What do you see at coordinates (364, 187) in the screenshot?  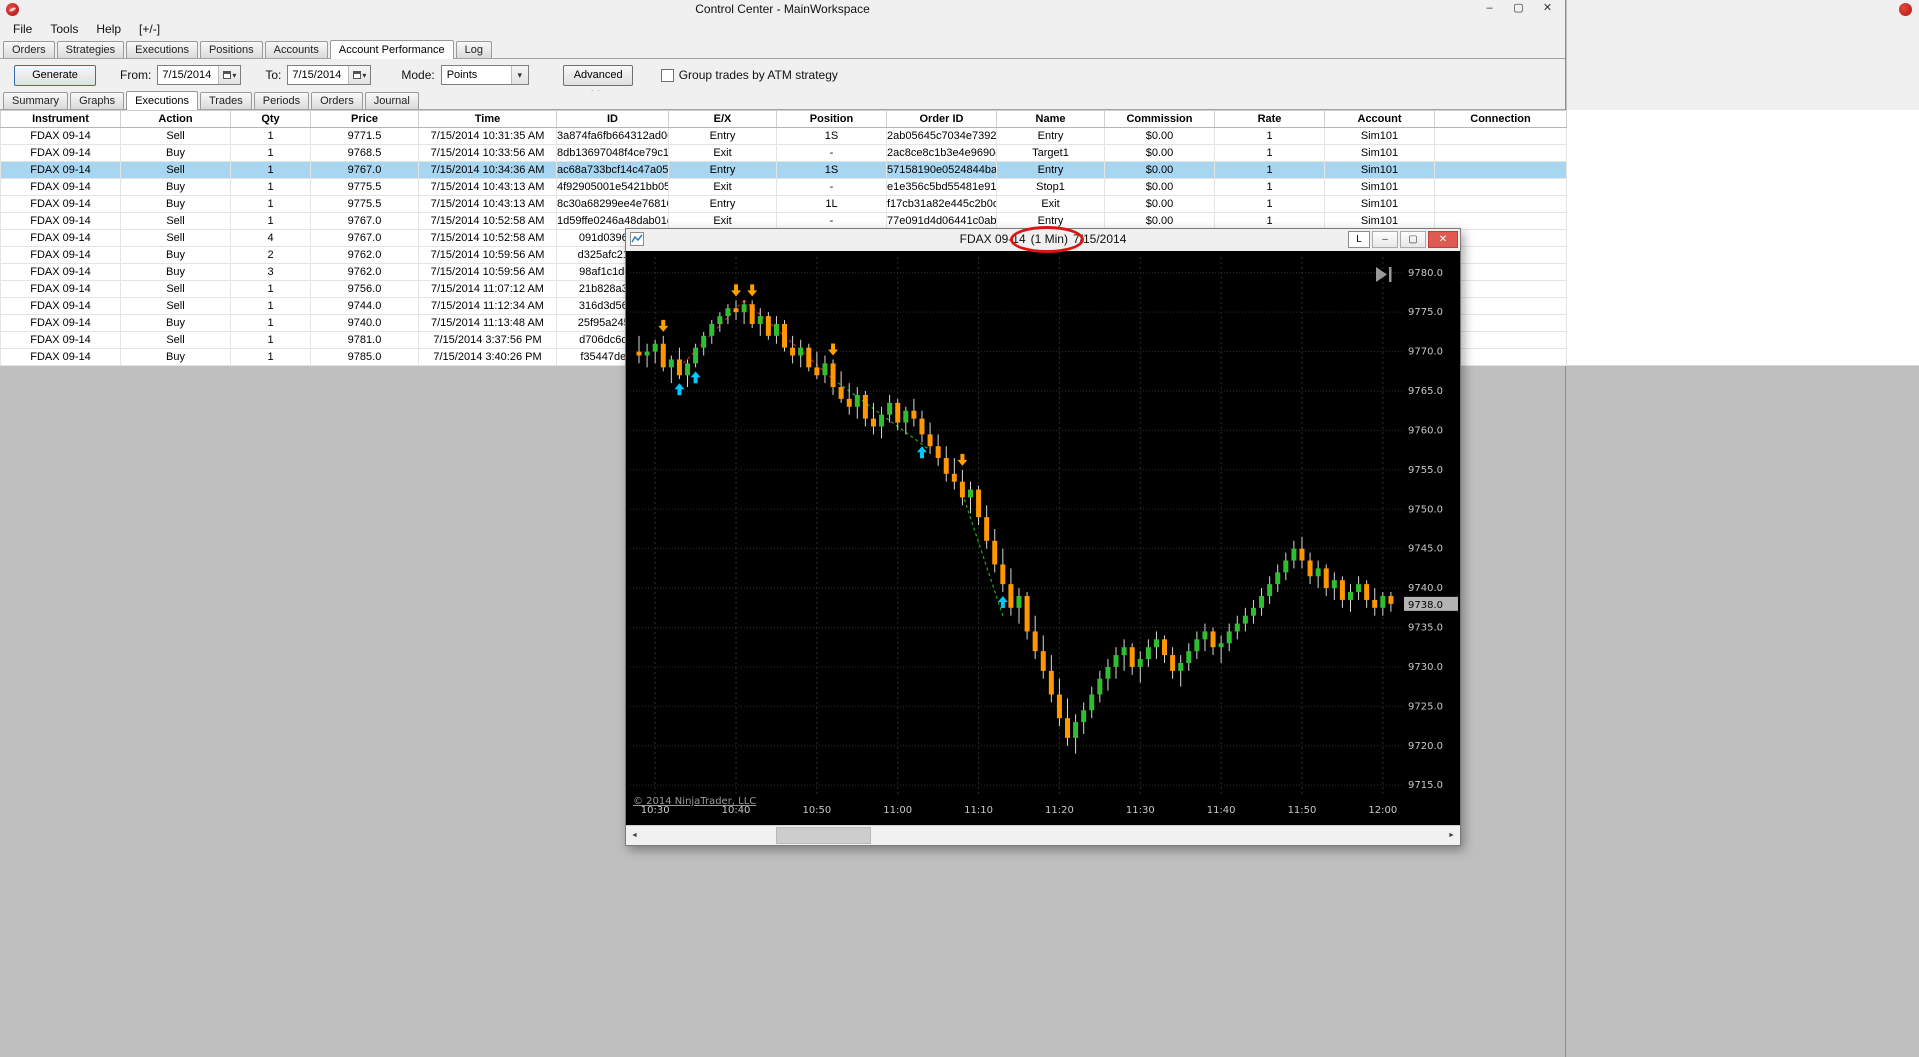 I see `cell-price: 9775.5` at bounding box center [364, 187].